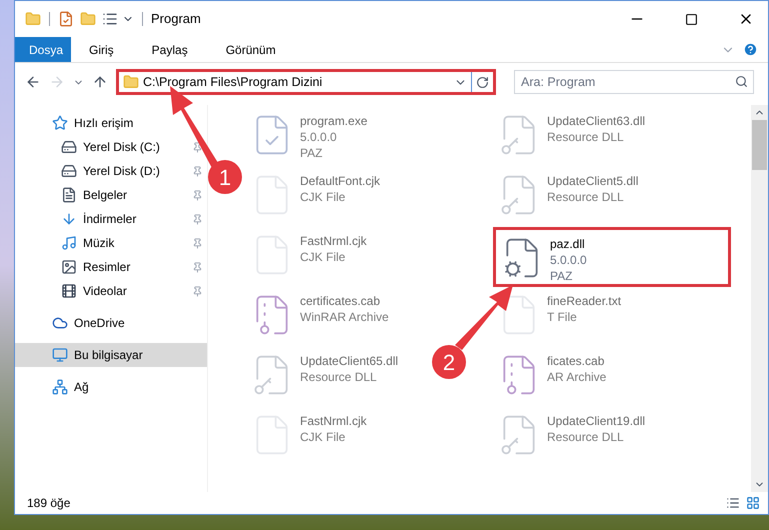 The width and height of the screenshot is (769, 530). I want to click on annotation-arrow, so click(484, 317).